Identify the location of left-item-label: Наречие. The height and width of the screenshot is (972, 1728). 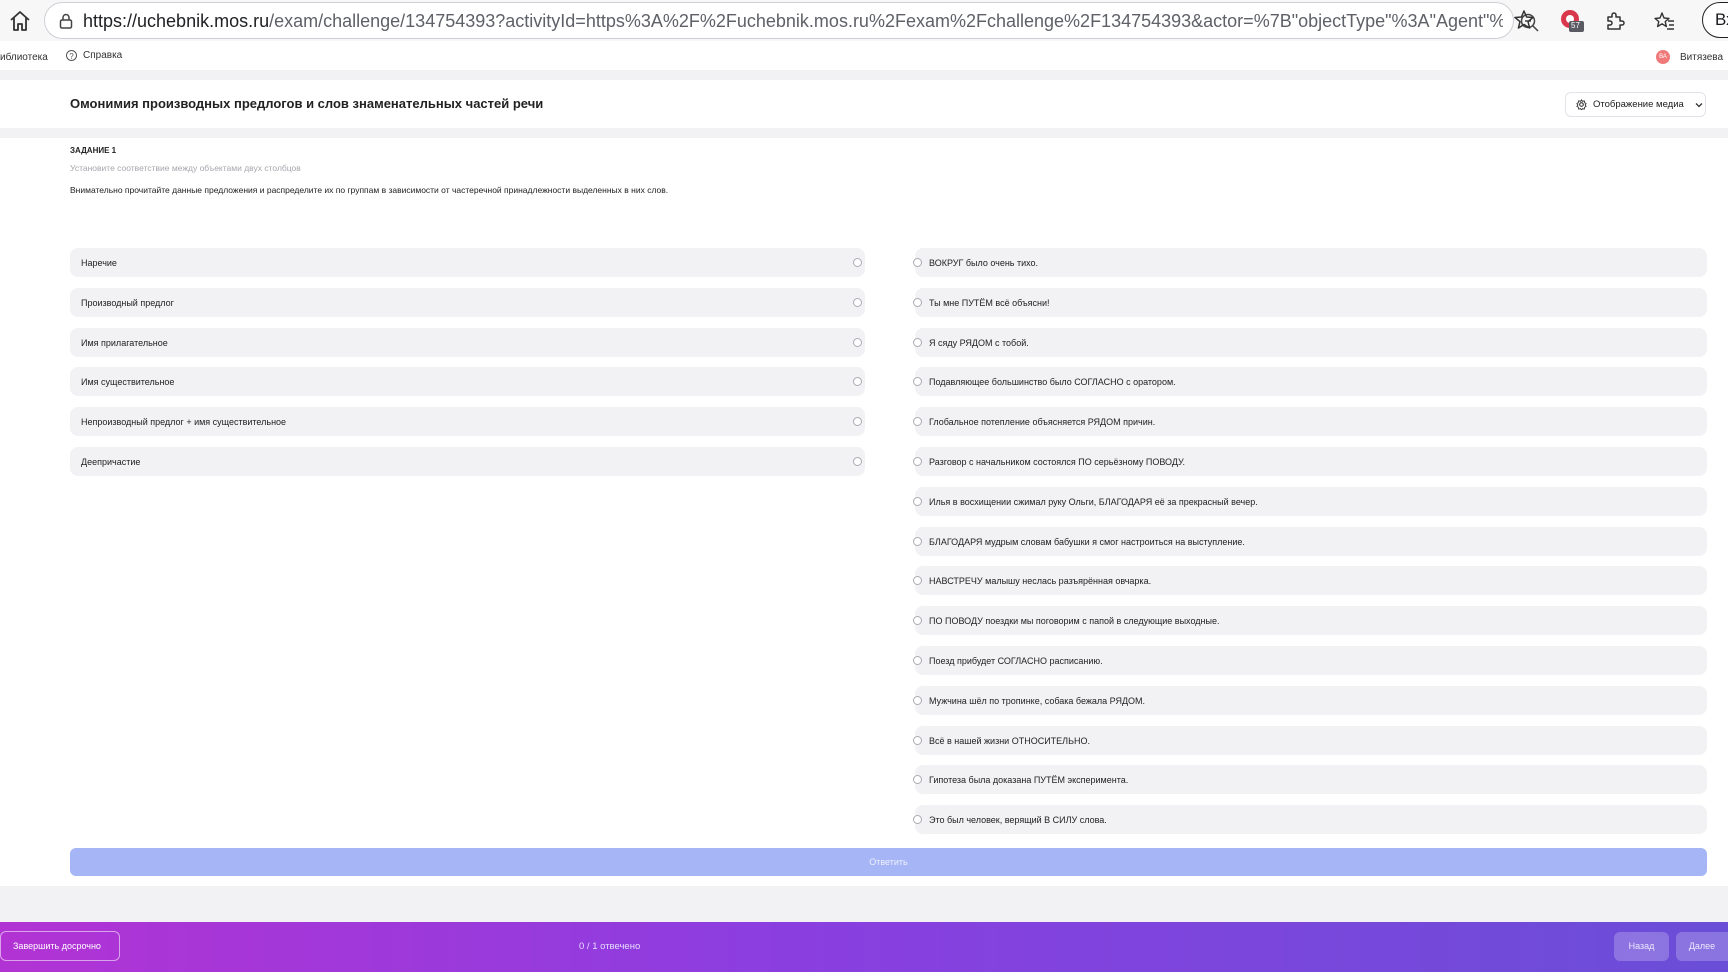
(99, 263).